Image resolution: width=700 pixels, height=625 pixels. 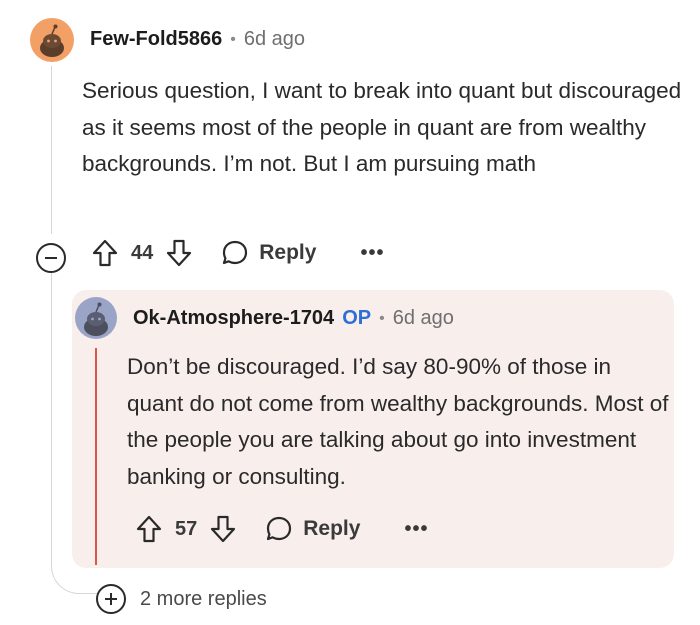 I want to click on thread-line, so click(x=51, y=150).